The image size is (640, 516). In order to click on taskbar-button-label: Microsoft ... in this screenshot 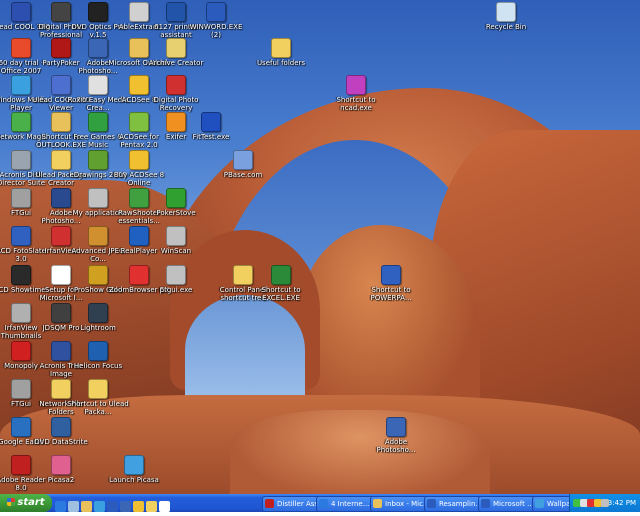, I will do `click(513, 504)`.